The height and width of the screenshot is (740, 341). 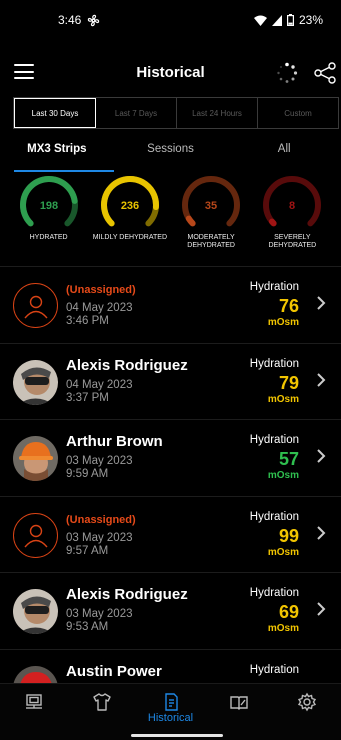 I want to click on status-time: 3:46, so click(x=70, y=20).